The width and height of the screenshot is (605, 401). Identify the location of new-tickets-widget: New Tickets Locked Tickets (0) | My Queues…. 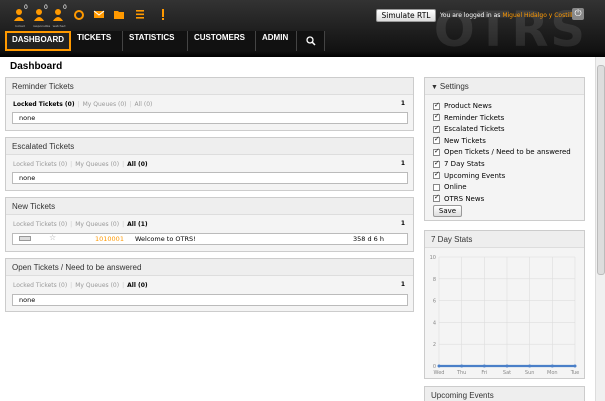
(209, 224).